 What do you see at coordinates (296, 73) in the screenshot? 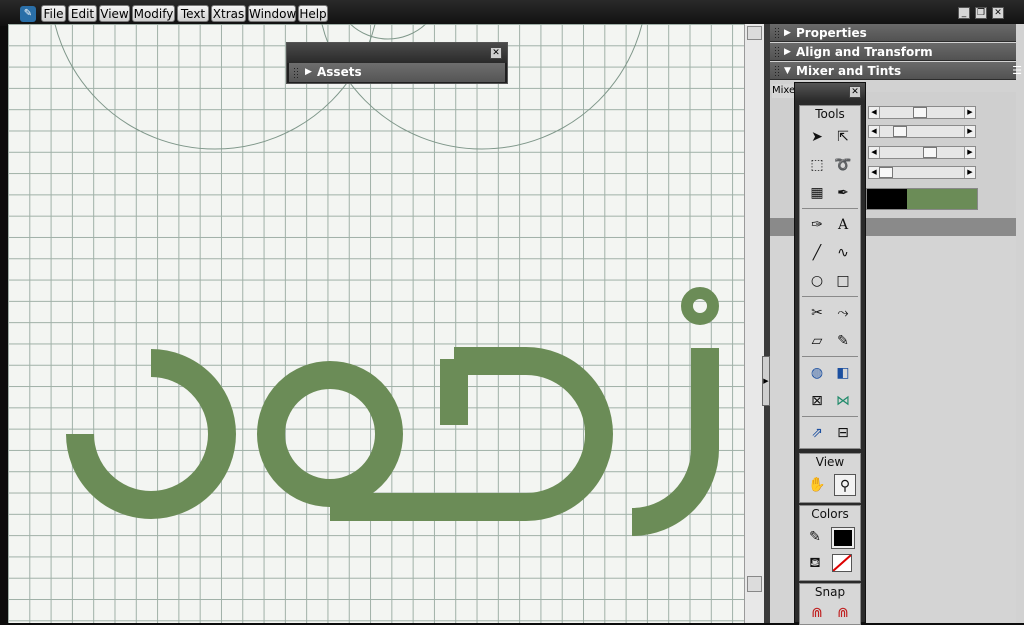
I see `grip-icon` at bounding box center [296, 73].